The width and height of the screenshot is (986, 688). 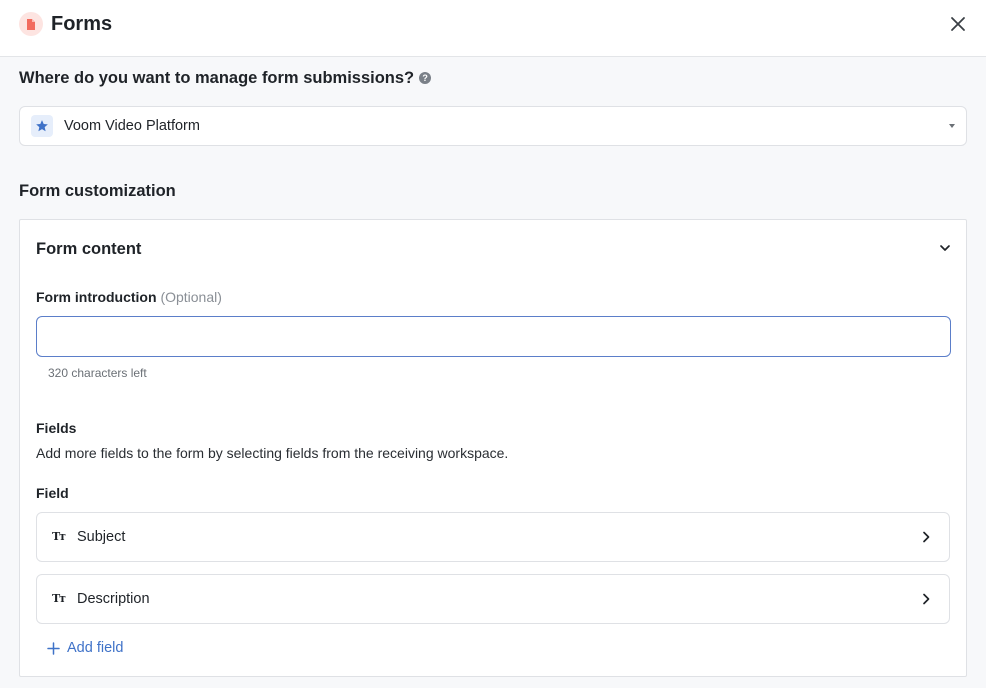 I want to click on field-name: Description, so click(x=113, y=599).